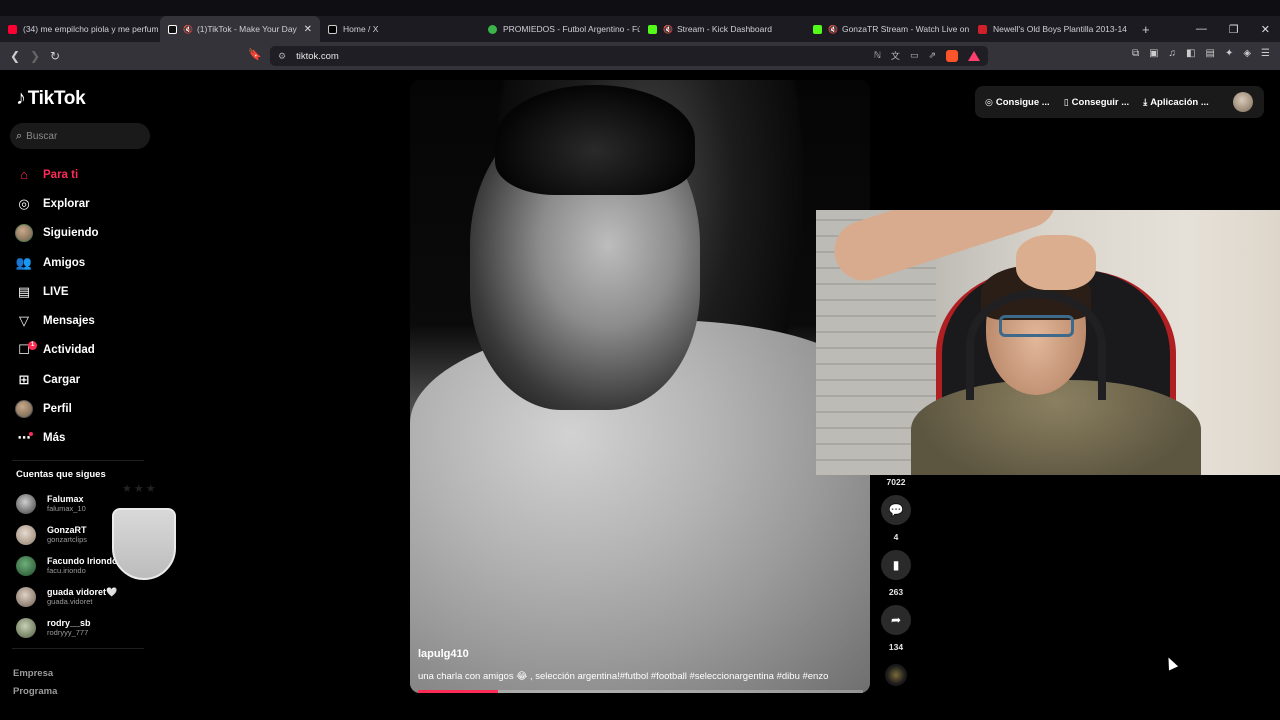 This screenshot has height=720, width=1280. I want to click on browser-tab-promiedos: PROMIEDOS - Futbol Argentino - Fú, so click(560, 29).